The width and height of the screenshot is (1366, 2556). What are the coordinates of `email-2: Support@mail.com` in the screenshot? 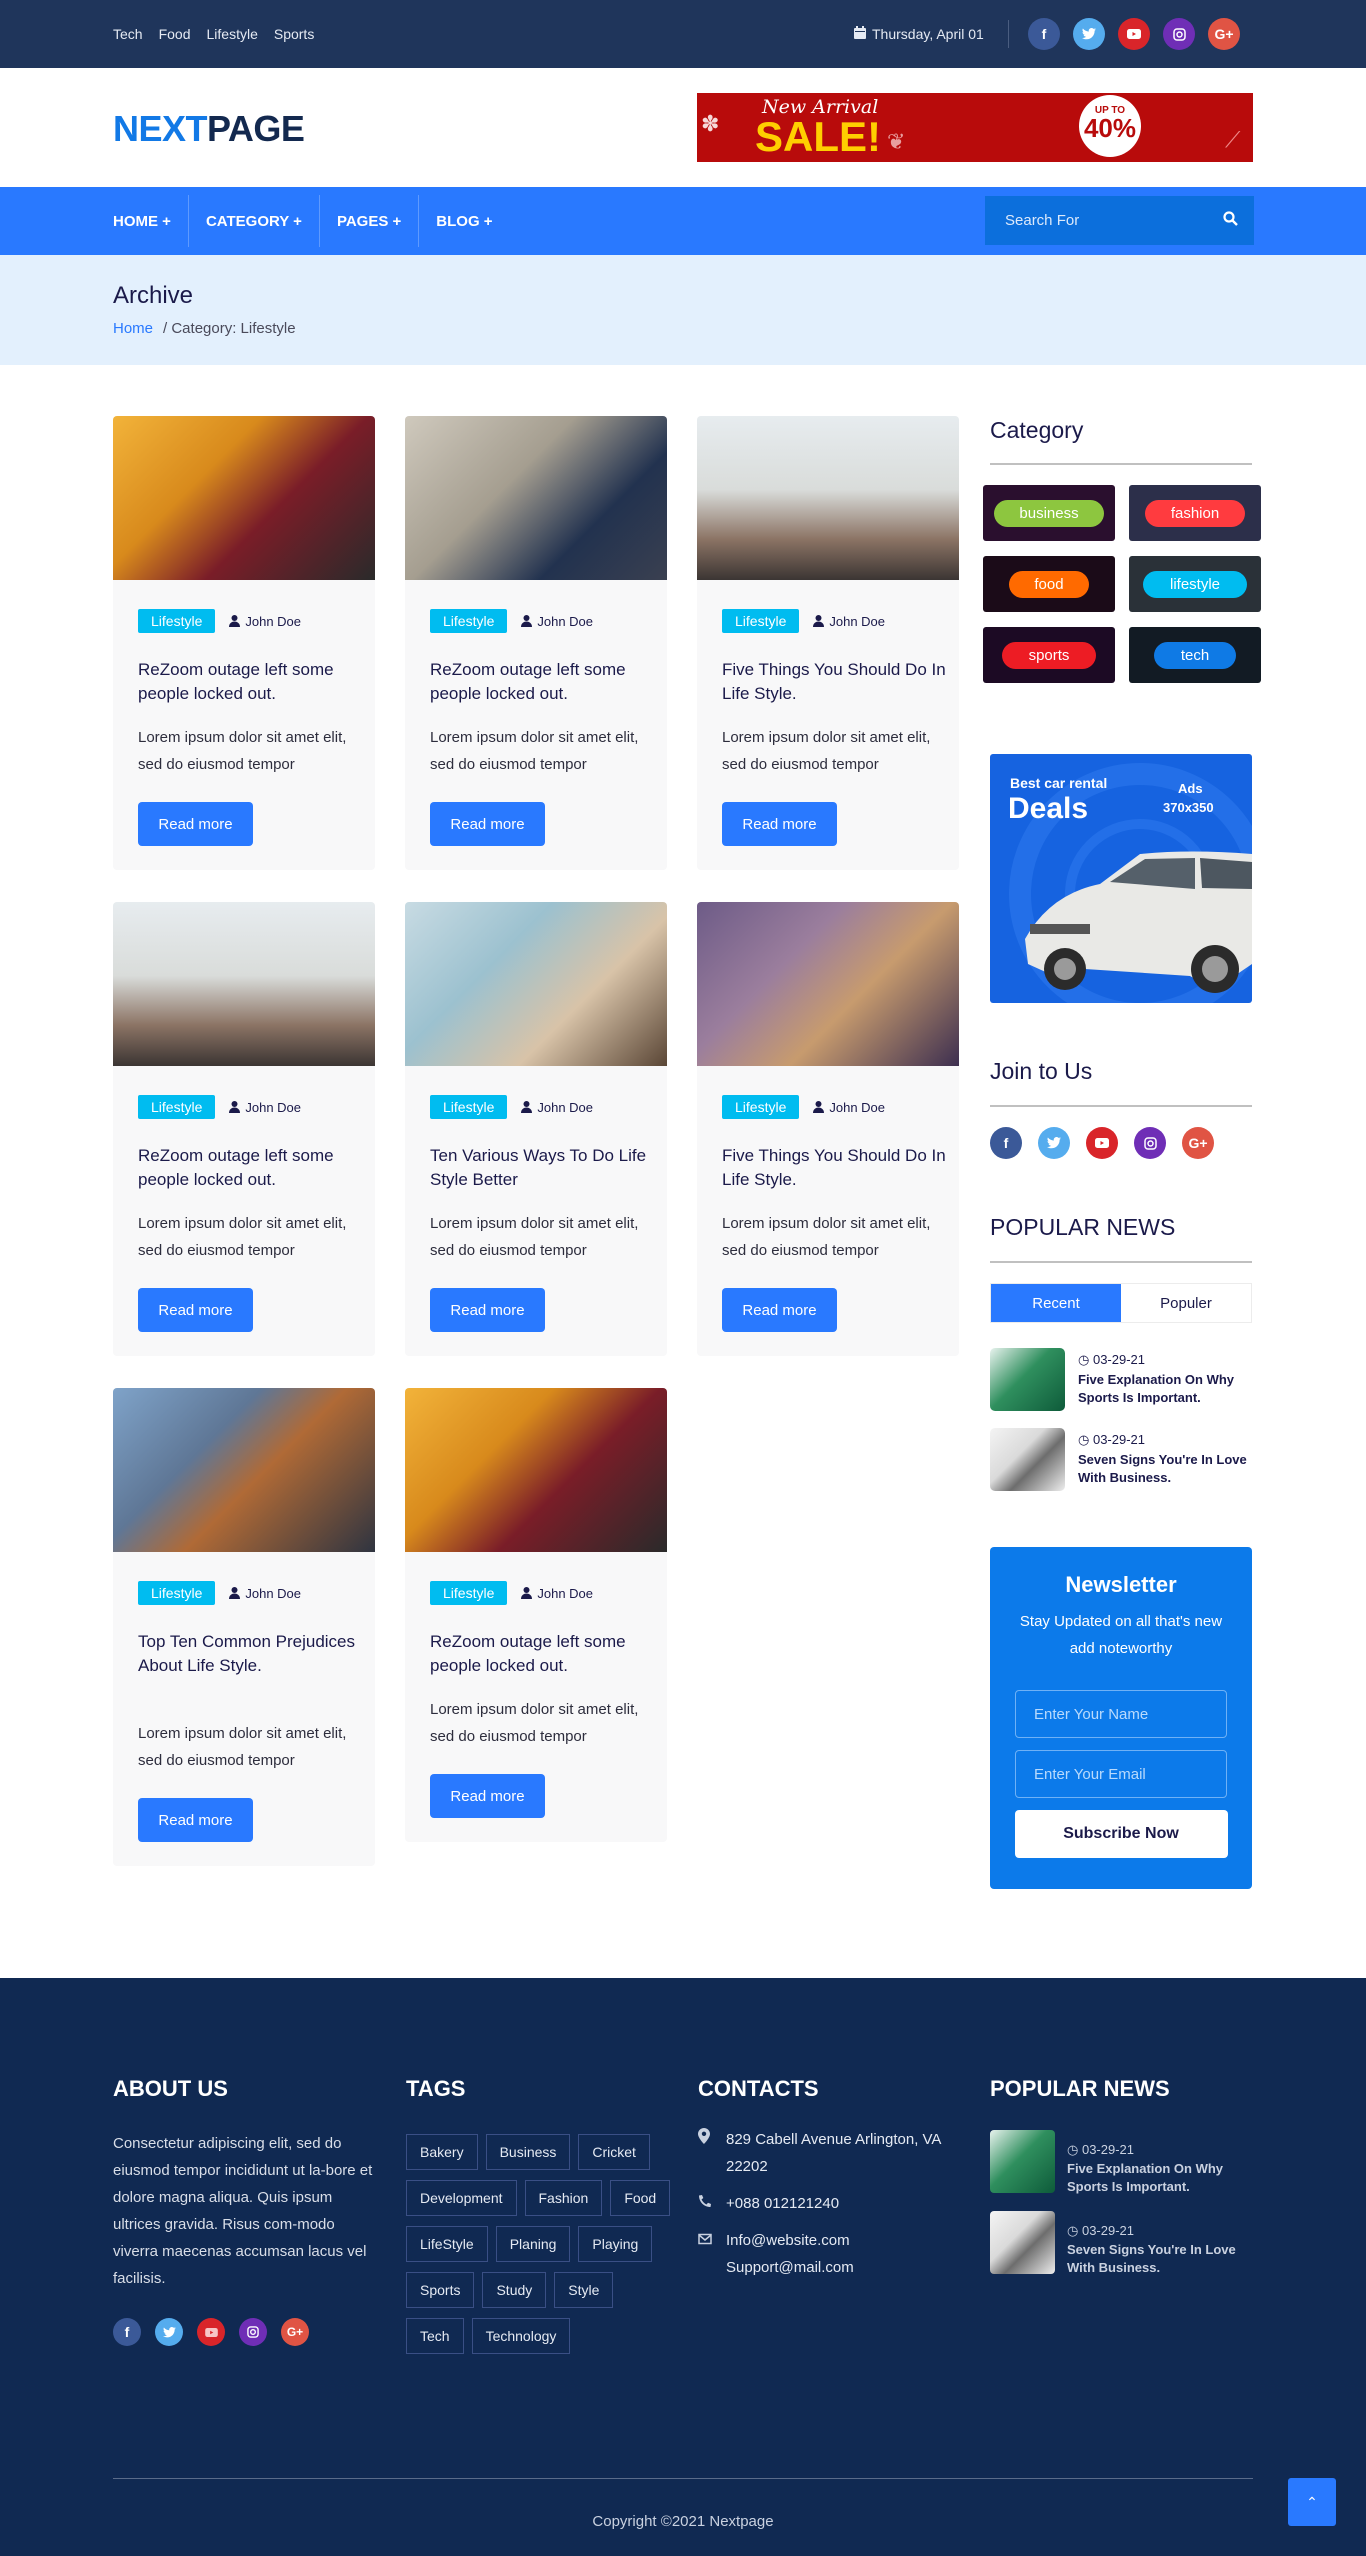 It's located at (790, 2267).